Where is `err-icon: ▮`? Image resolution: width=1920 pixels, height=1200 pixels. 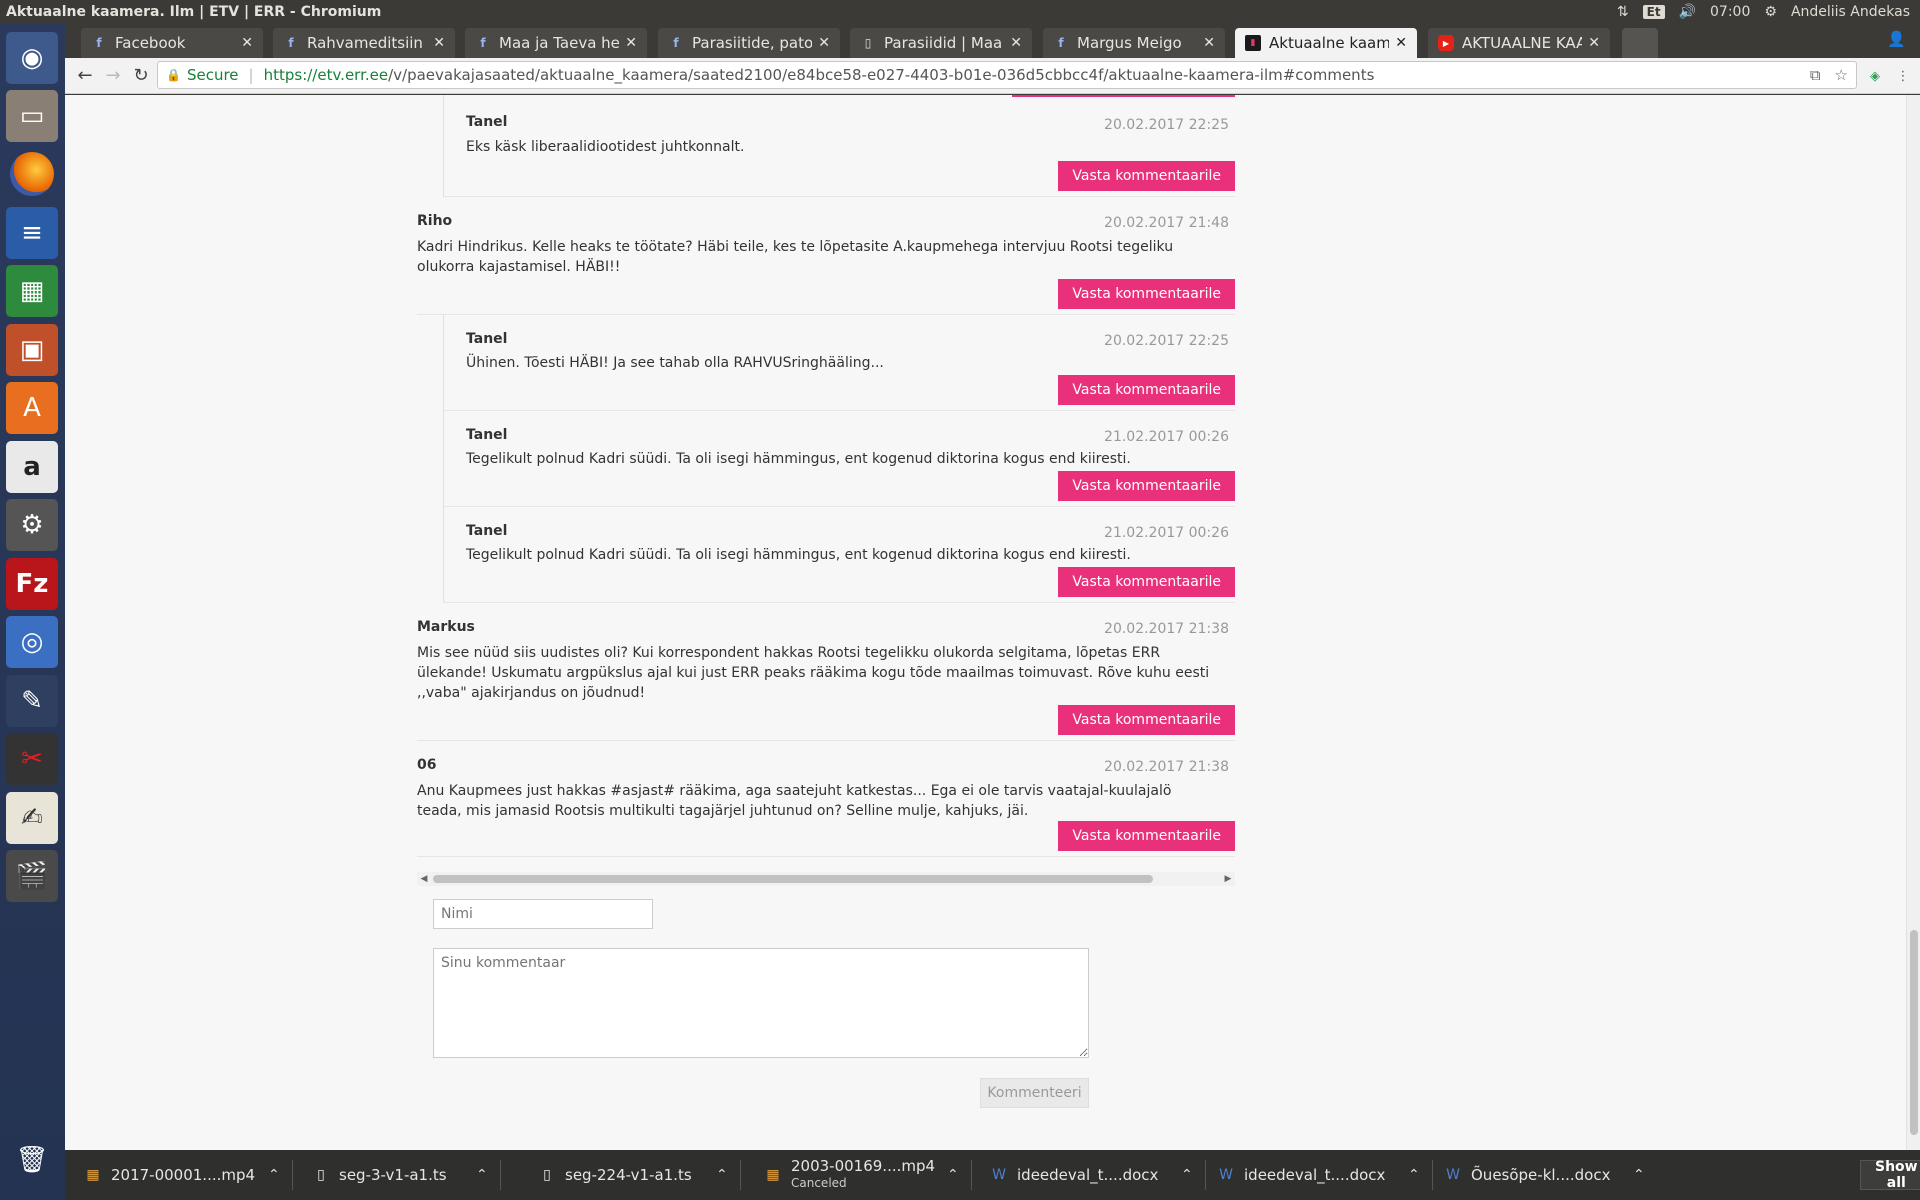 err-icon: ▮ is located at coordinates (1253, 43).